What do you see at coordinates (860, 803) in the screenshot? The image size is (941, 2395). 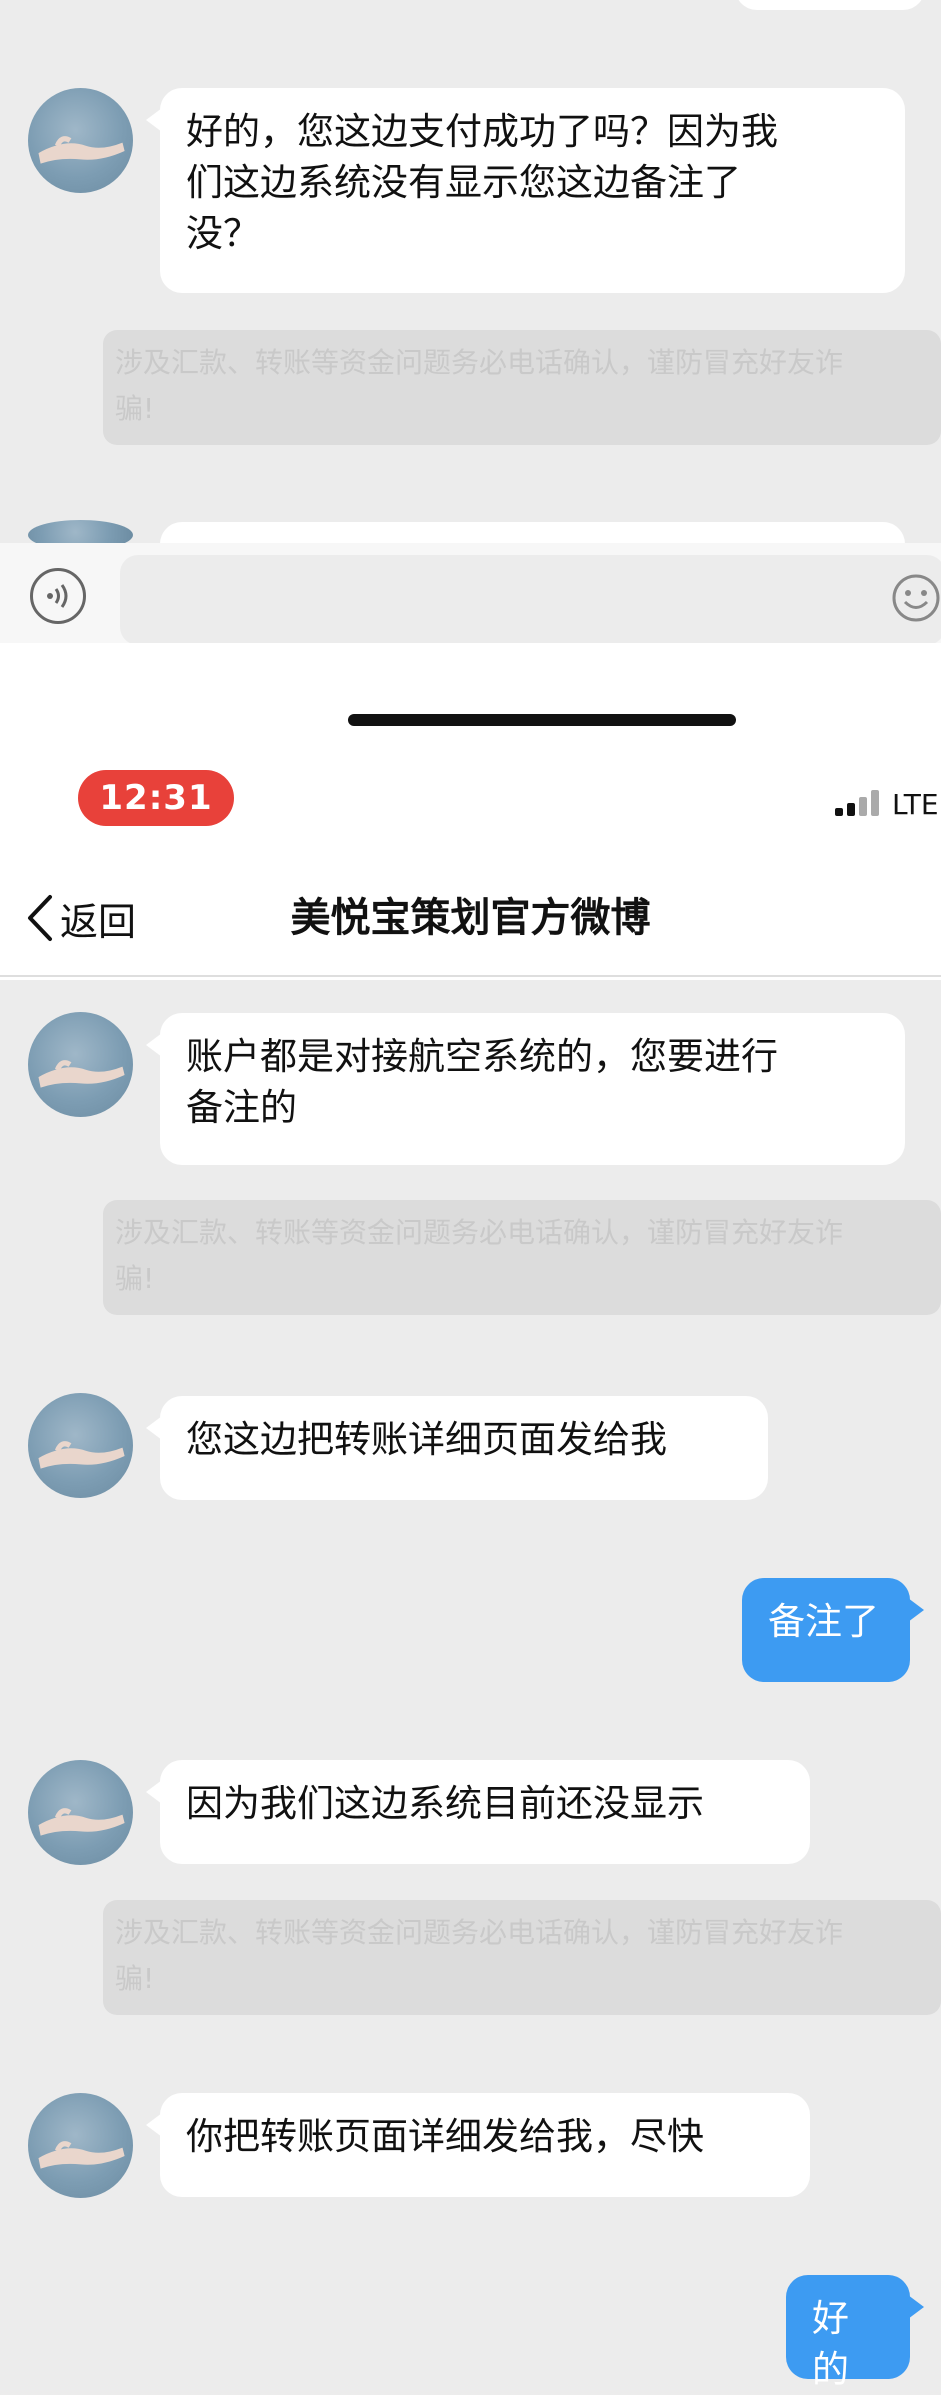 I see `signal-icon` at bounding box center [860, 803].